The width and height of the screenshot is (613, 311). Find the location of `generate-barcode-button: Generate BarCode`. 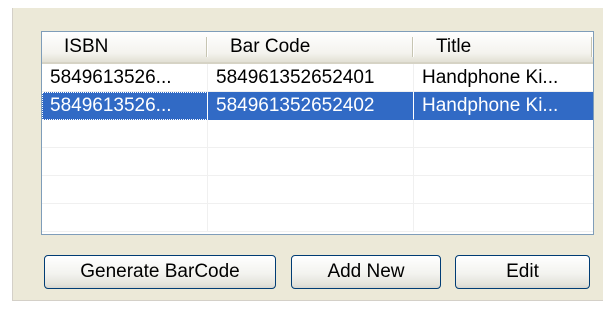

generate-barcode-button: Generate BarCode is located at coordinates (160, 272).